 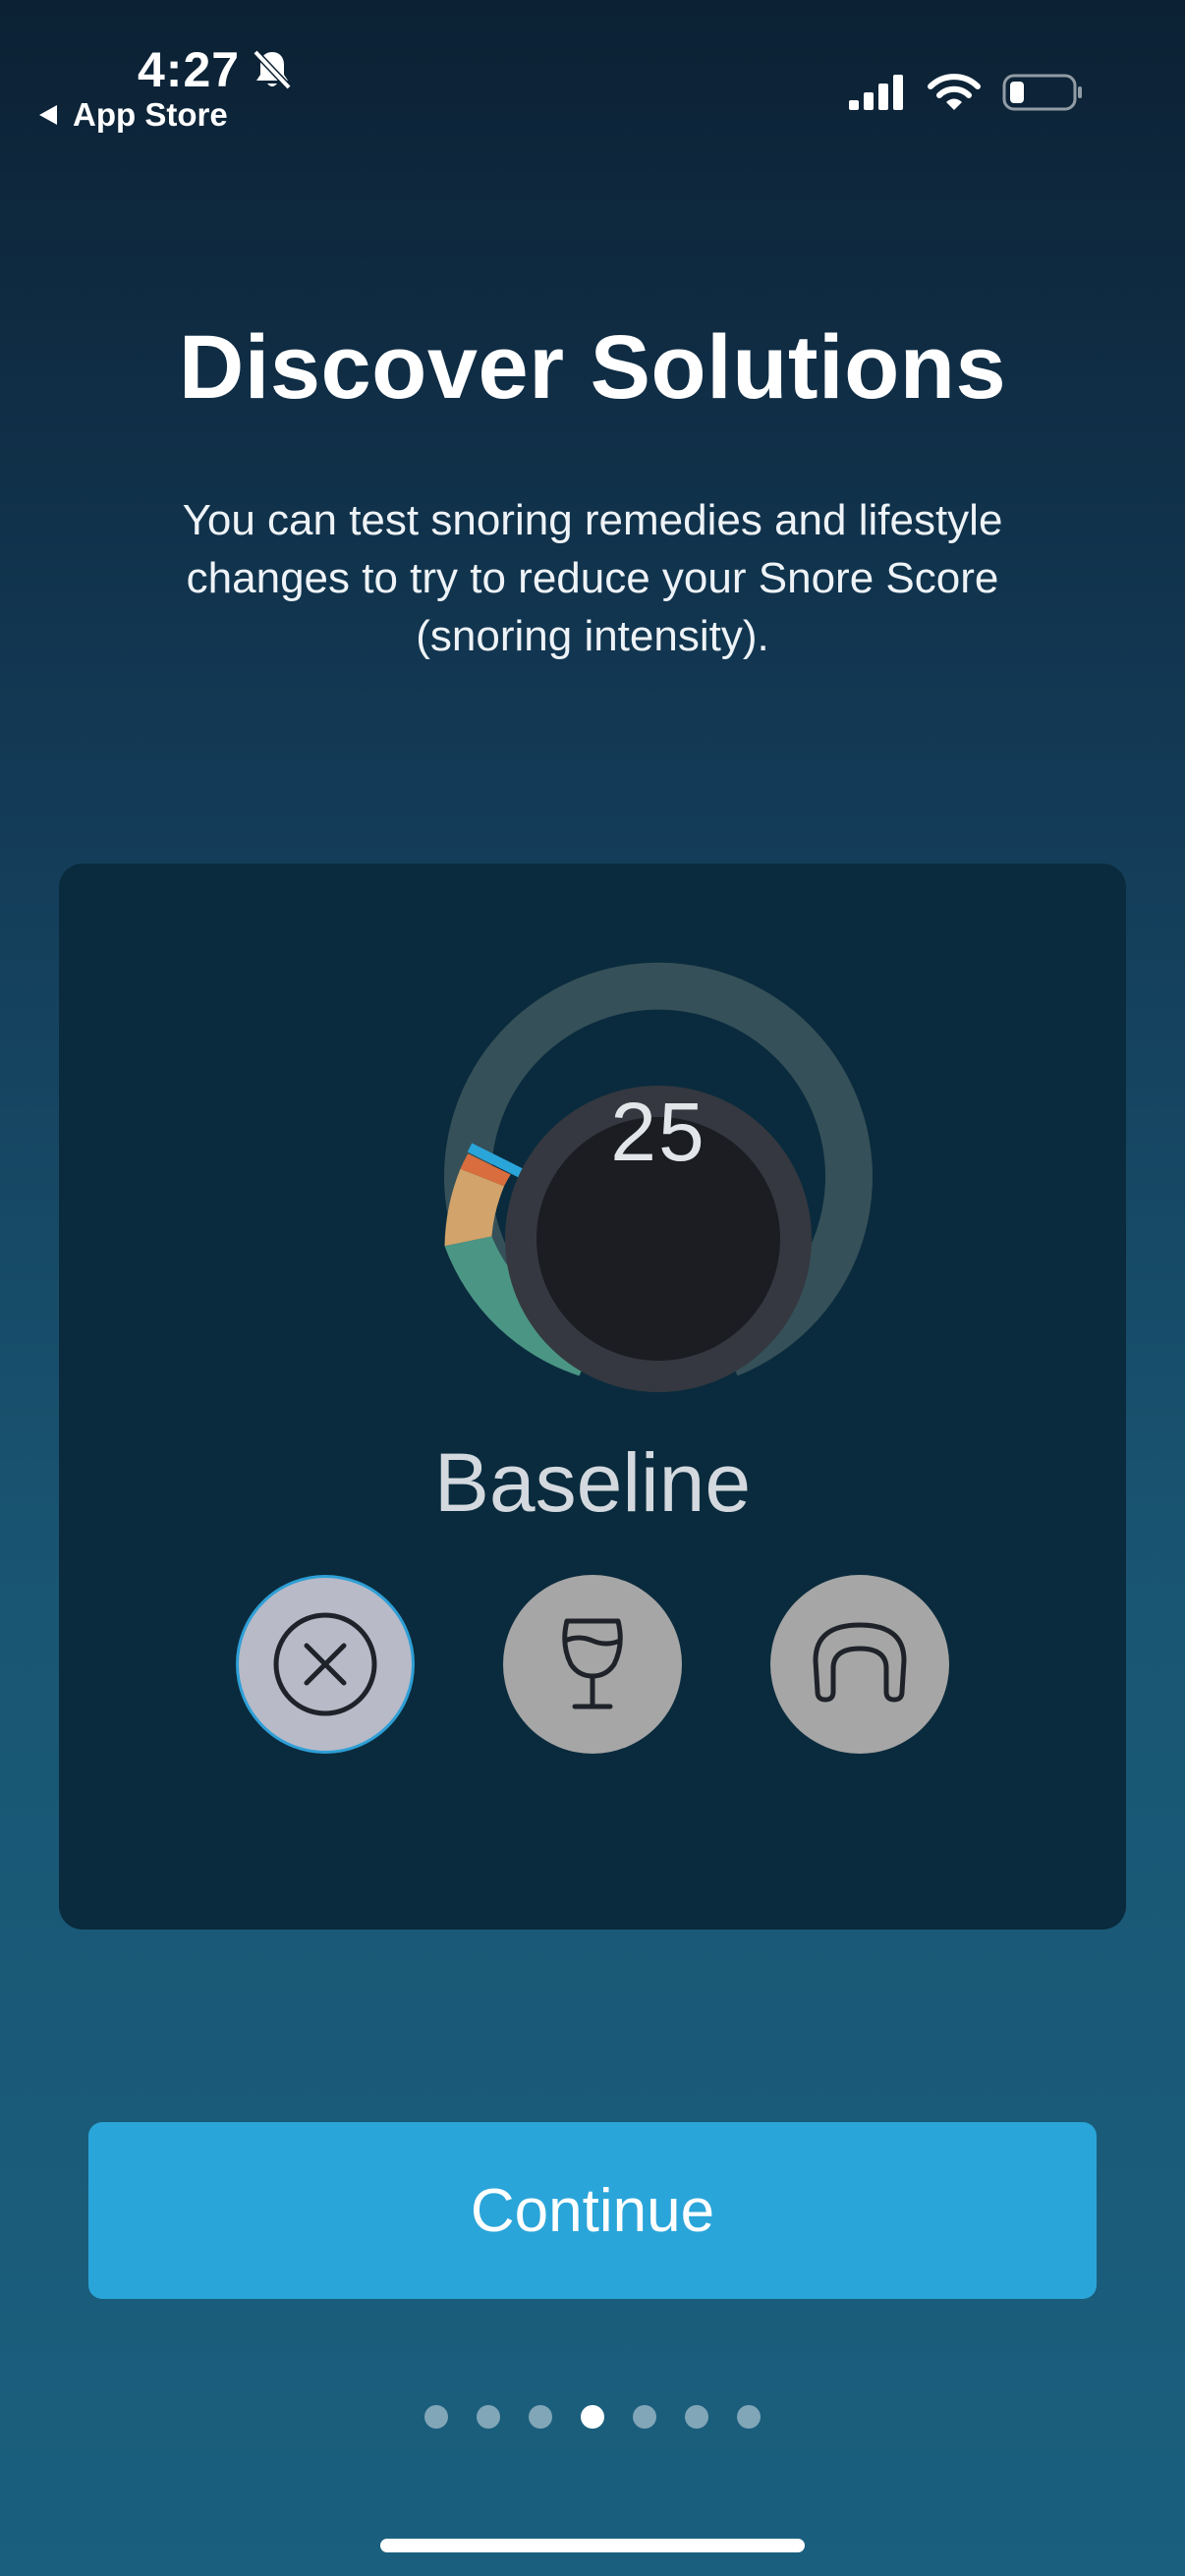 I want to click on remedy-mouthguard-button, so click(x=860, y=1664).